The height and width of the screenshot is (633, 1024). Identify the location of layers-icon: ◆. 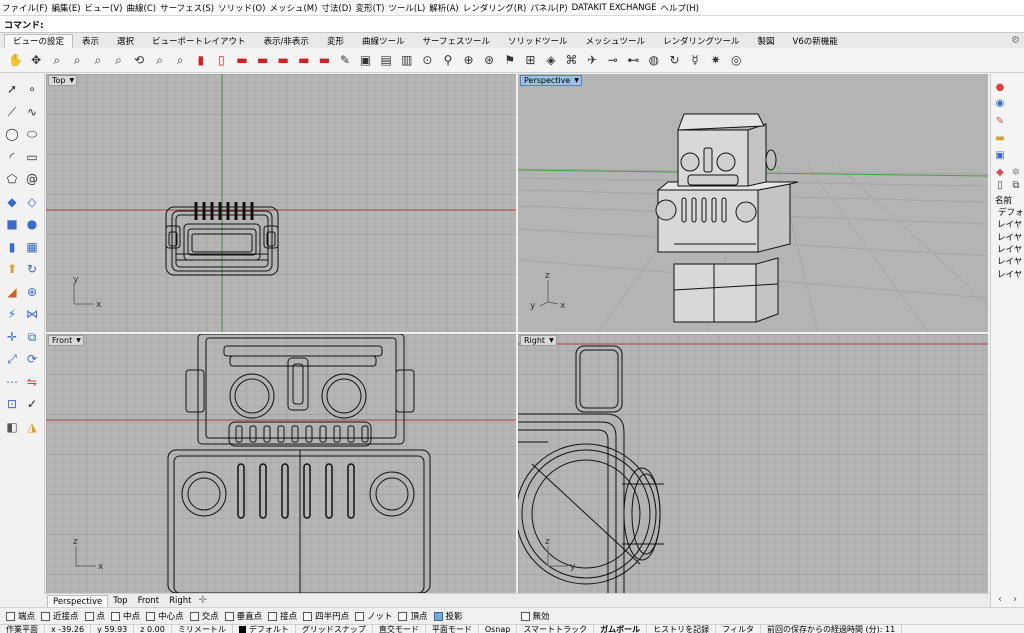
(1000, 172).